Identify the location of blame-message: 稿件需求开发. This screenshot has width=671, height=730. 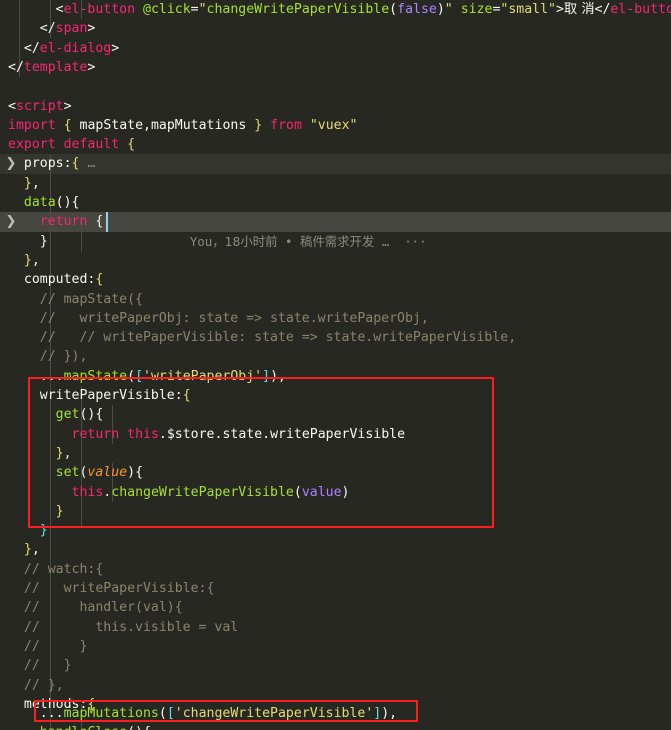
(337, 241).